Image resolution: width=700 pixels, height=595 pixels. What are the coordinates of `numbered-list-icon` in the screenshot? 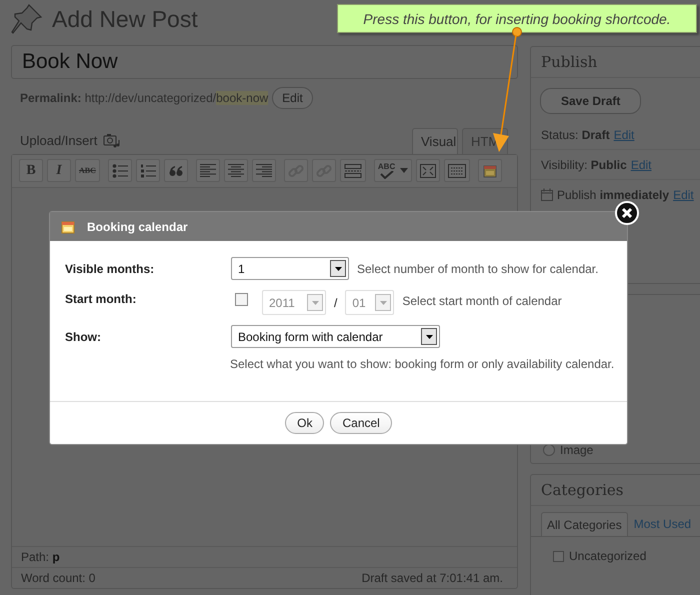 It's located at (148, 171).